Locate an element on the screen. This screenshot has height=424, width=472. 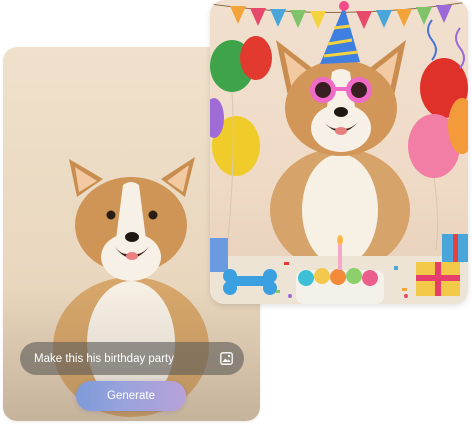
prompt-input-bar: Make this his birthday party is located at coordinates (132, 358).